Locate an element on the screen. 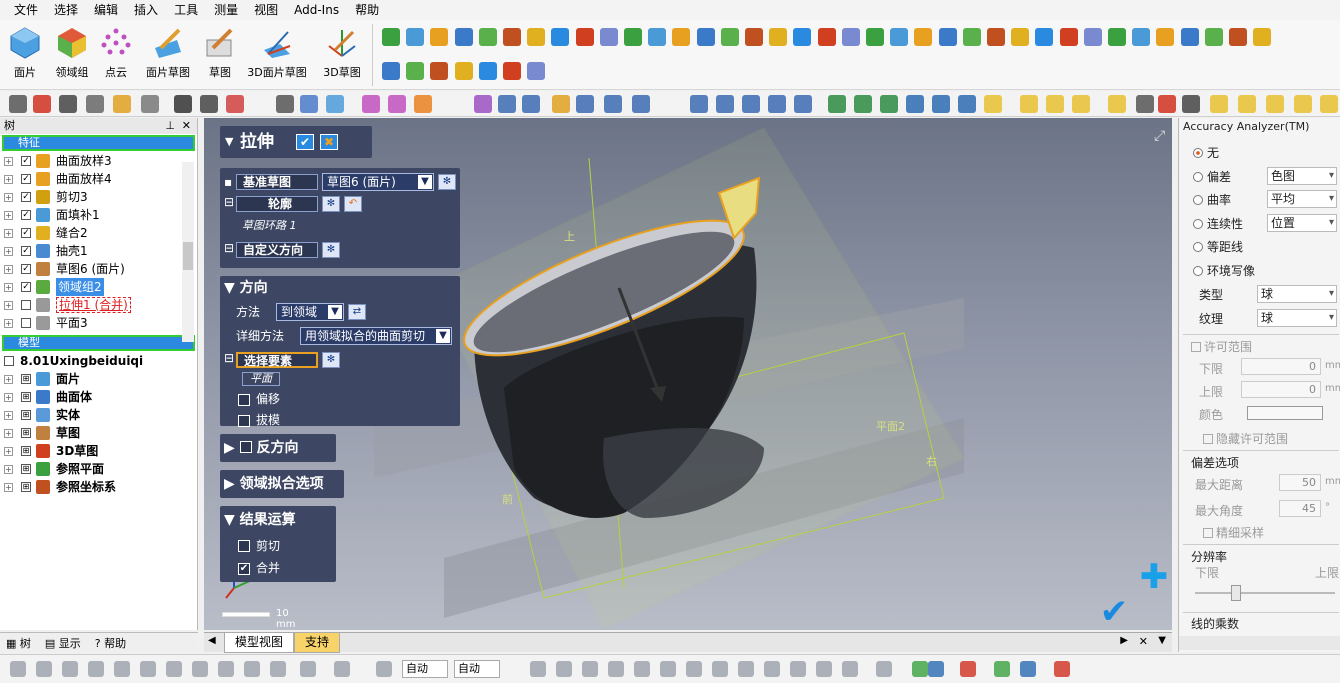 This screenshot has width=1340, height=683. tab-tree: ▦ 树 is located at coordinates (18, 643).